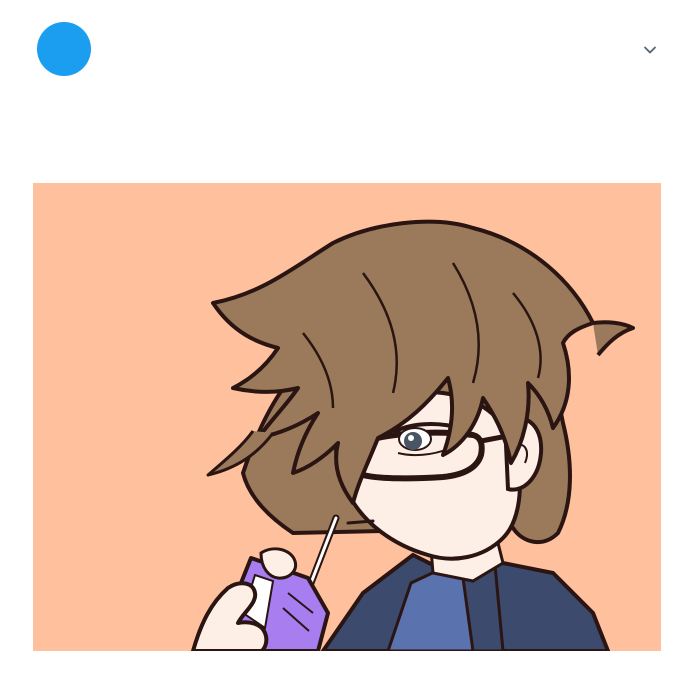  Describe the element at coordinates (340, 50) in the screenshot. I see `post-header` at that location.